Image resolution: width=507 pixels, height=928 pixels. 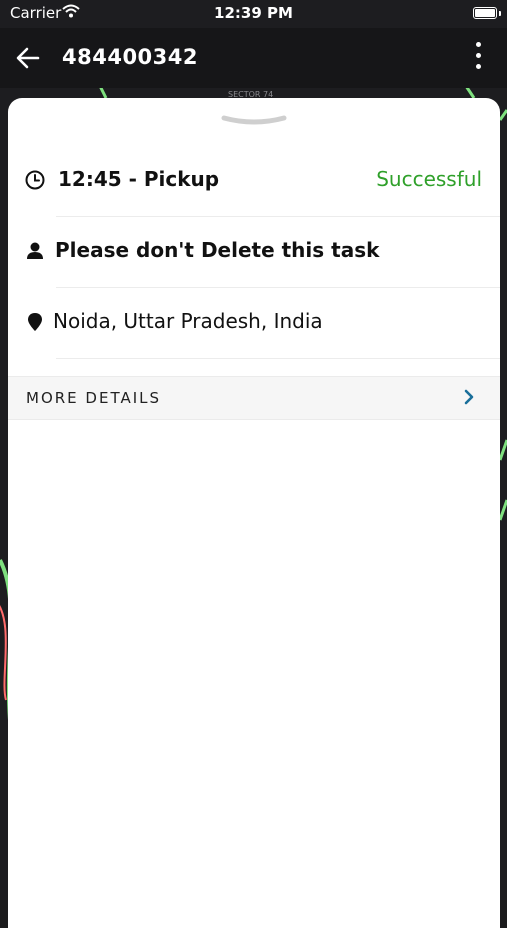 What do you see at coordinates (278, 358) in the screenshot?
I see `divider` at bounding box center [278, 358].